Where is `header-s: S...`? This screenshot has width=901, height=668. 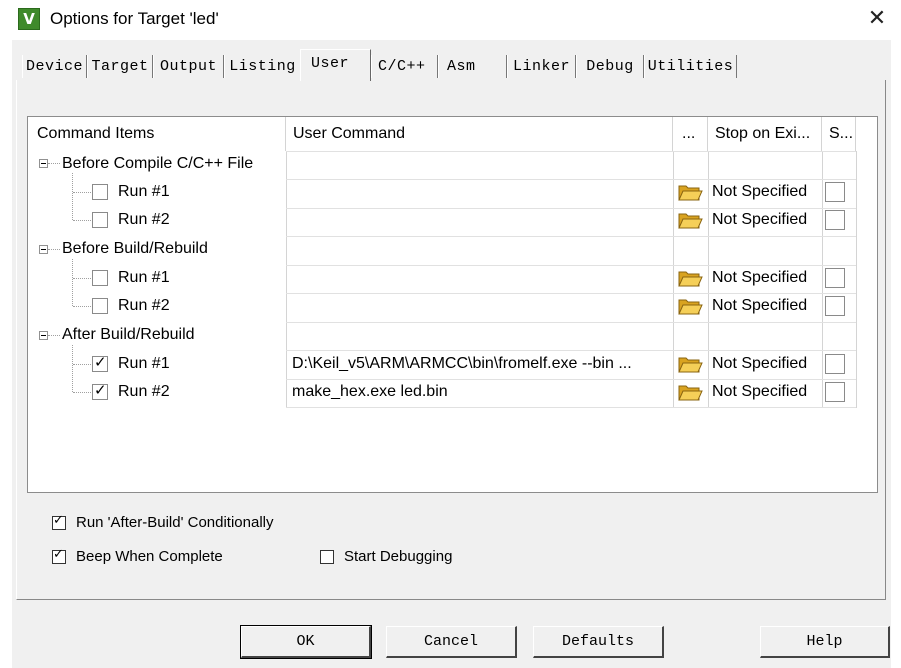 header-s: S... is located at coordinates (839, 134).